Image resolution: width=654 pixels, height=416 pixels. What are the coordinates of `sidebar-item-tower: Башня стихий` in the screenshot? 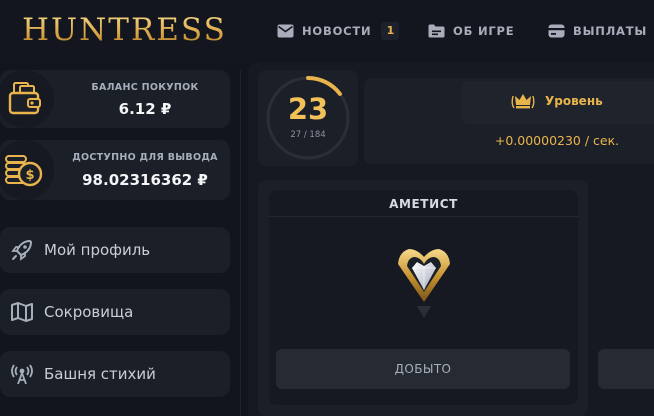 It's located at (115, 374).